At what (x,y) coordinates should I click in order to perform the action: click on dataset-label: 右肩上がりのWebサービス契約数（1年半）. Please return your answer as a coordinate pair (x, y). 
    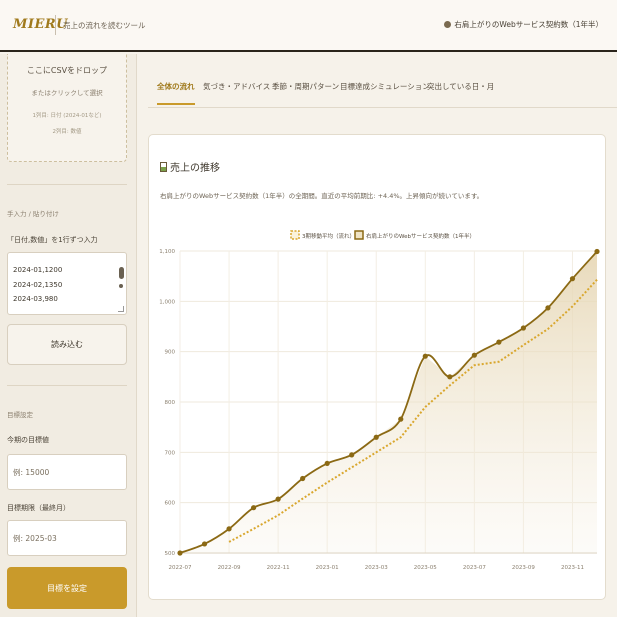
    Looking at the image, I should click on (528, 24).